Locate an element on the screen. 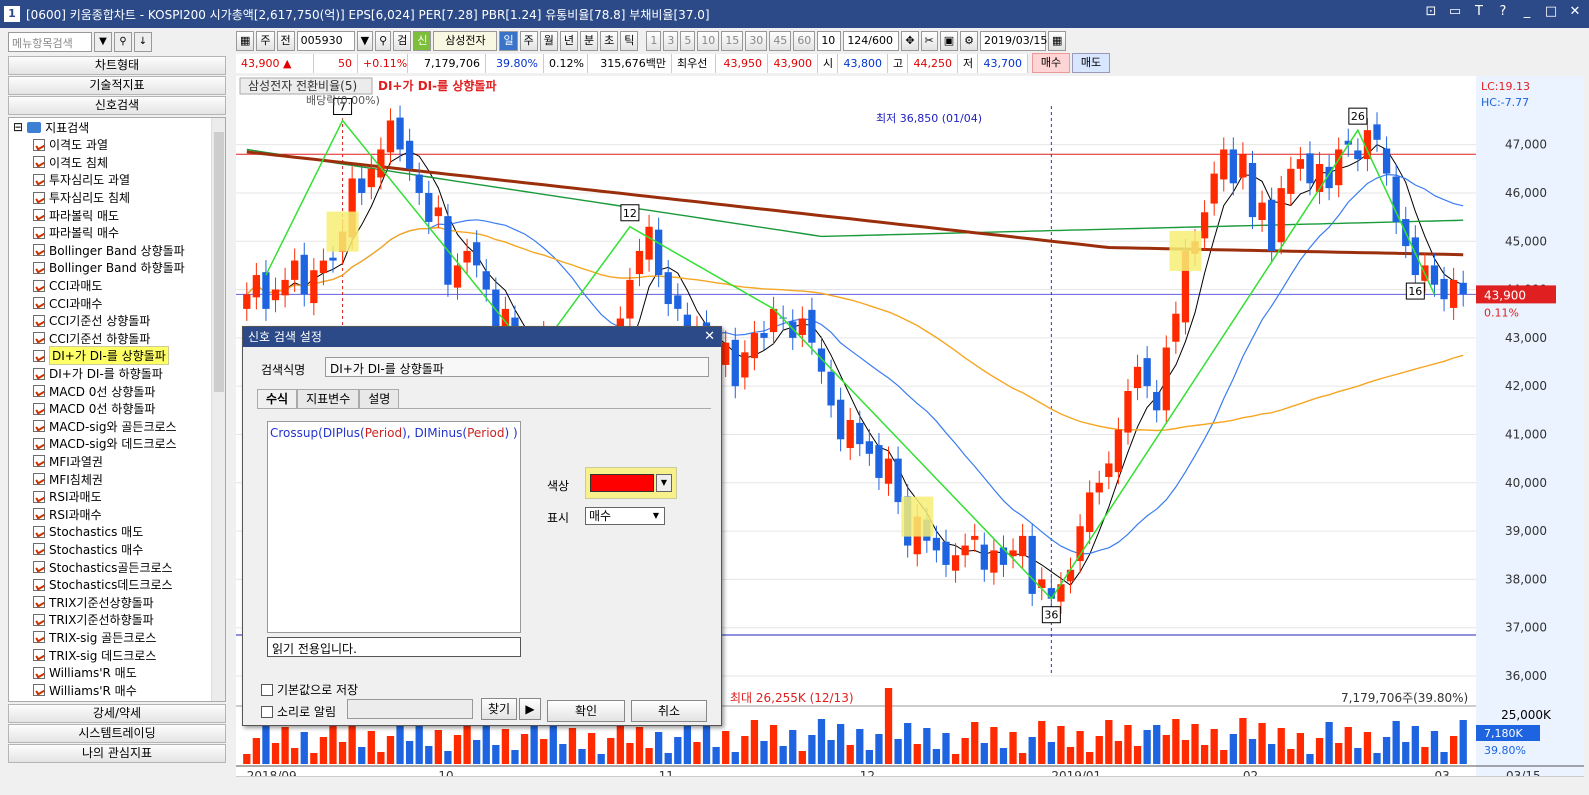  period-button: 일 is located at coordinates (508, 41).